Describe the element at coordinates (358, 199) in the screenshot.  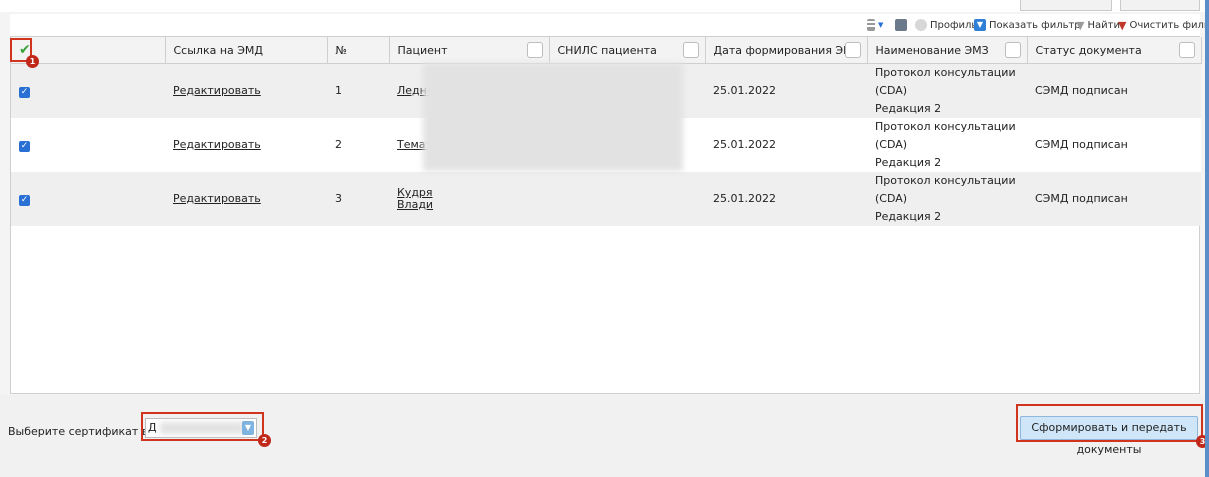
I see `num-cell: 3` at that location.